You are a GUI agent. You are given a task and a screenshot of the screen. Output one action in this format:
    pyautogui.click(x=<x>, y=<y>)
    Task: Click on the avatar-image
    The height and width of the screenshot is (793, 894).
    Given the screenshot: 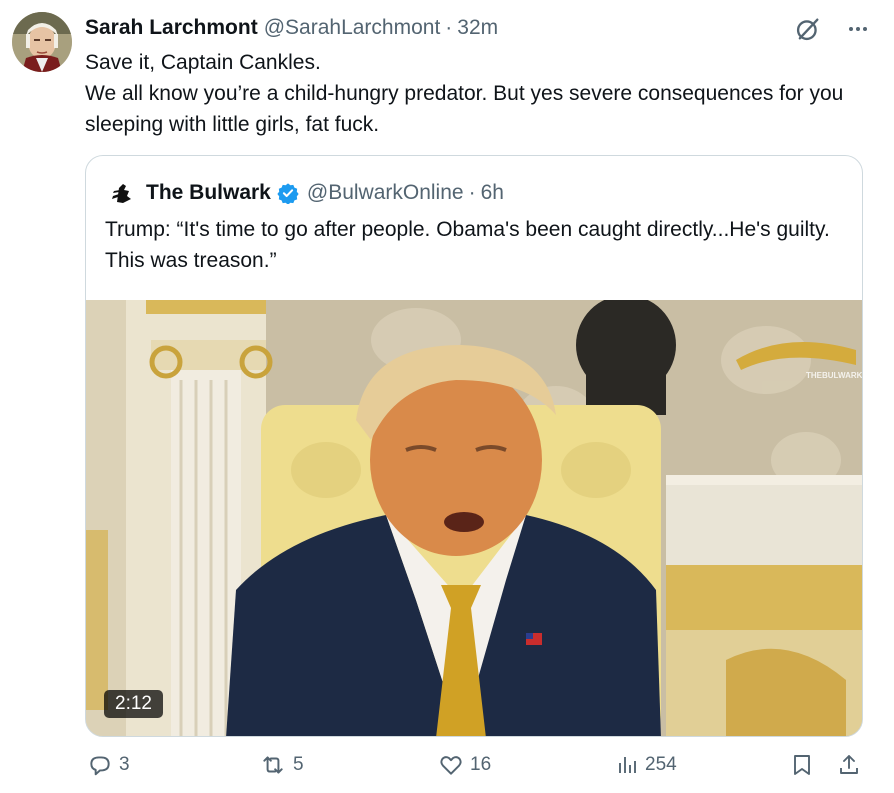 What is the action you would take?
    pyautogui.click(x=42, y=42)
    